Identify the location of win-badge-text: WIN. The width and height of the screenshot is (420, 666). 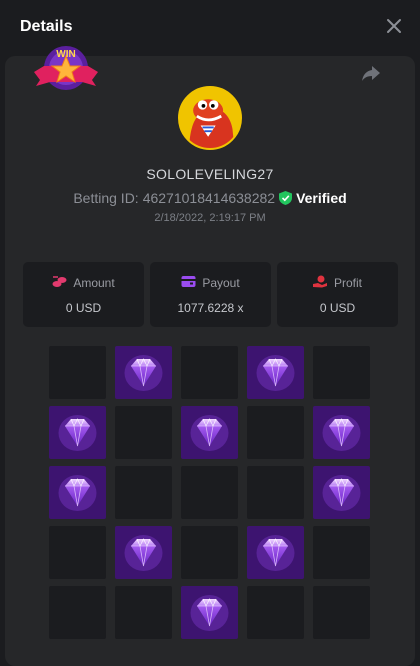
(65, 54).